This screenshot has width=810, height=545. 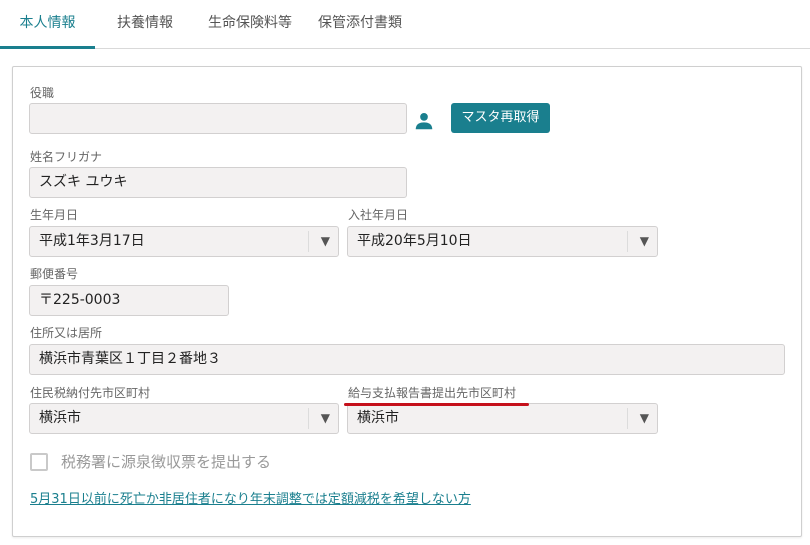 I want to click on resident-tax-city-label: 住民税納付先市区町村, so click(x=90, y=393).